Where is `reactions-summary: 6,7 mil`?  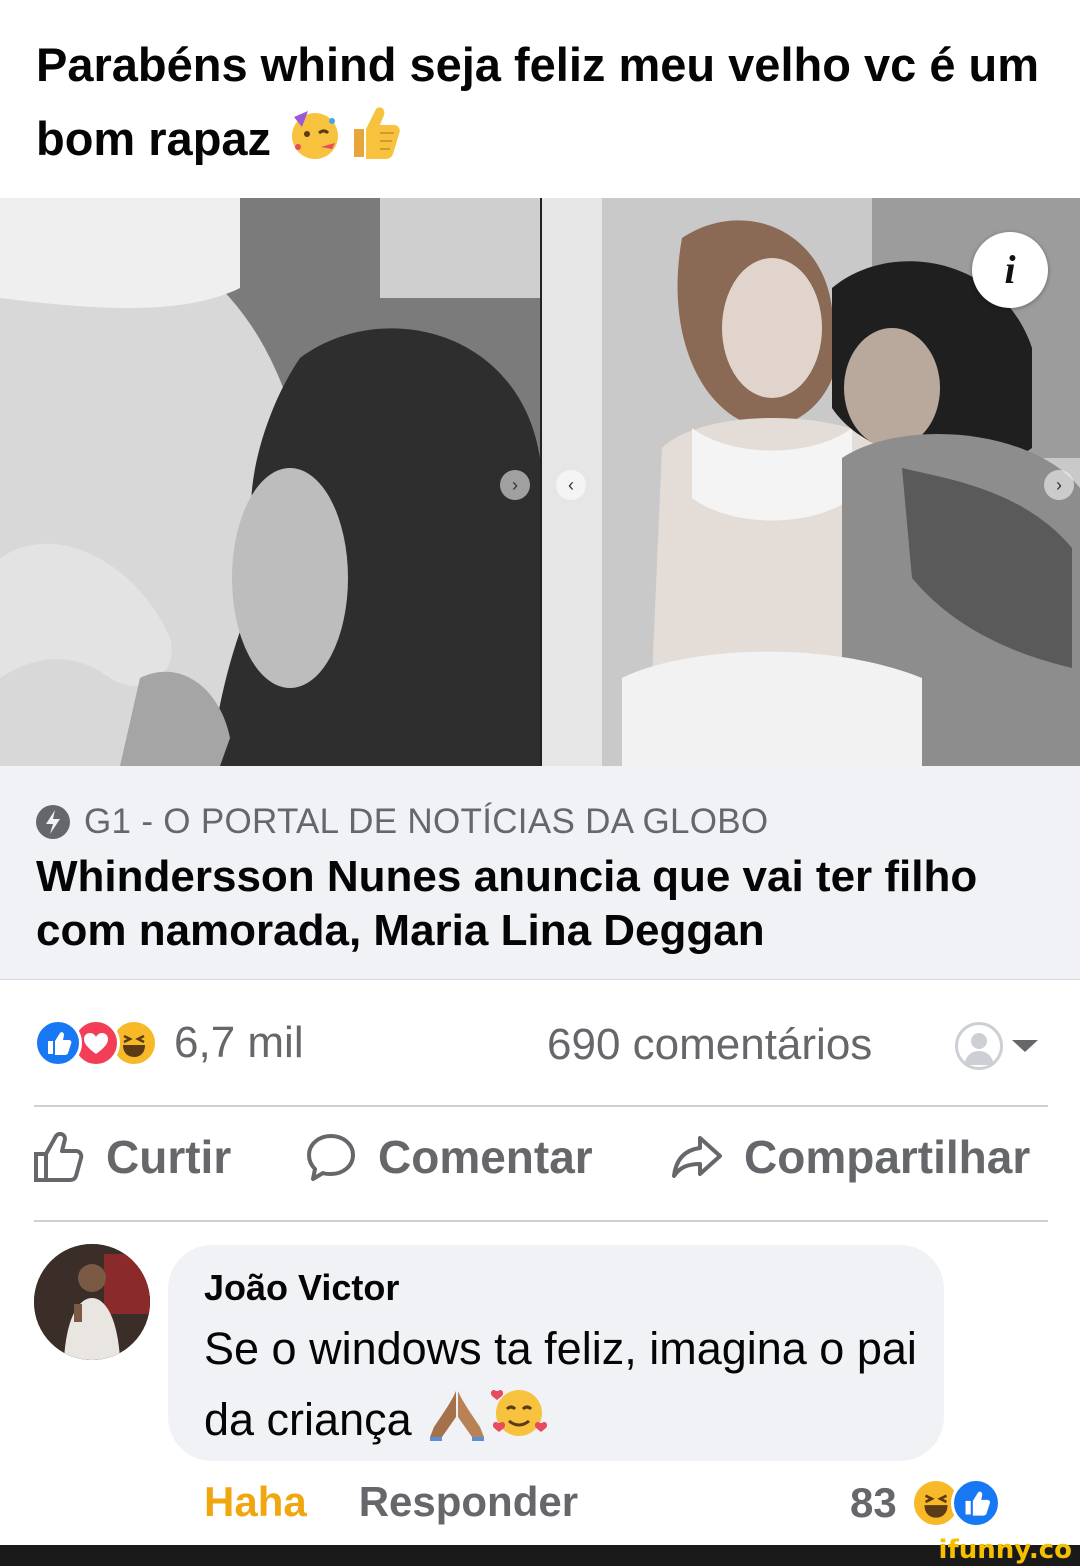
reactions-summary: 6,7 mil is located at coordinates (169, 1043).